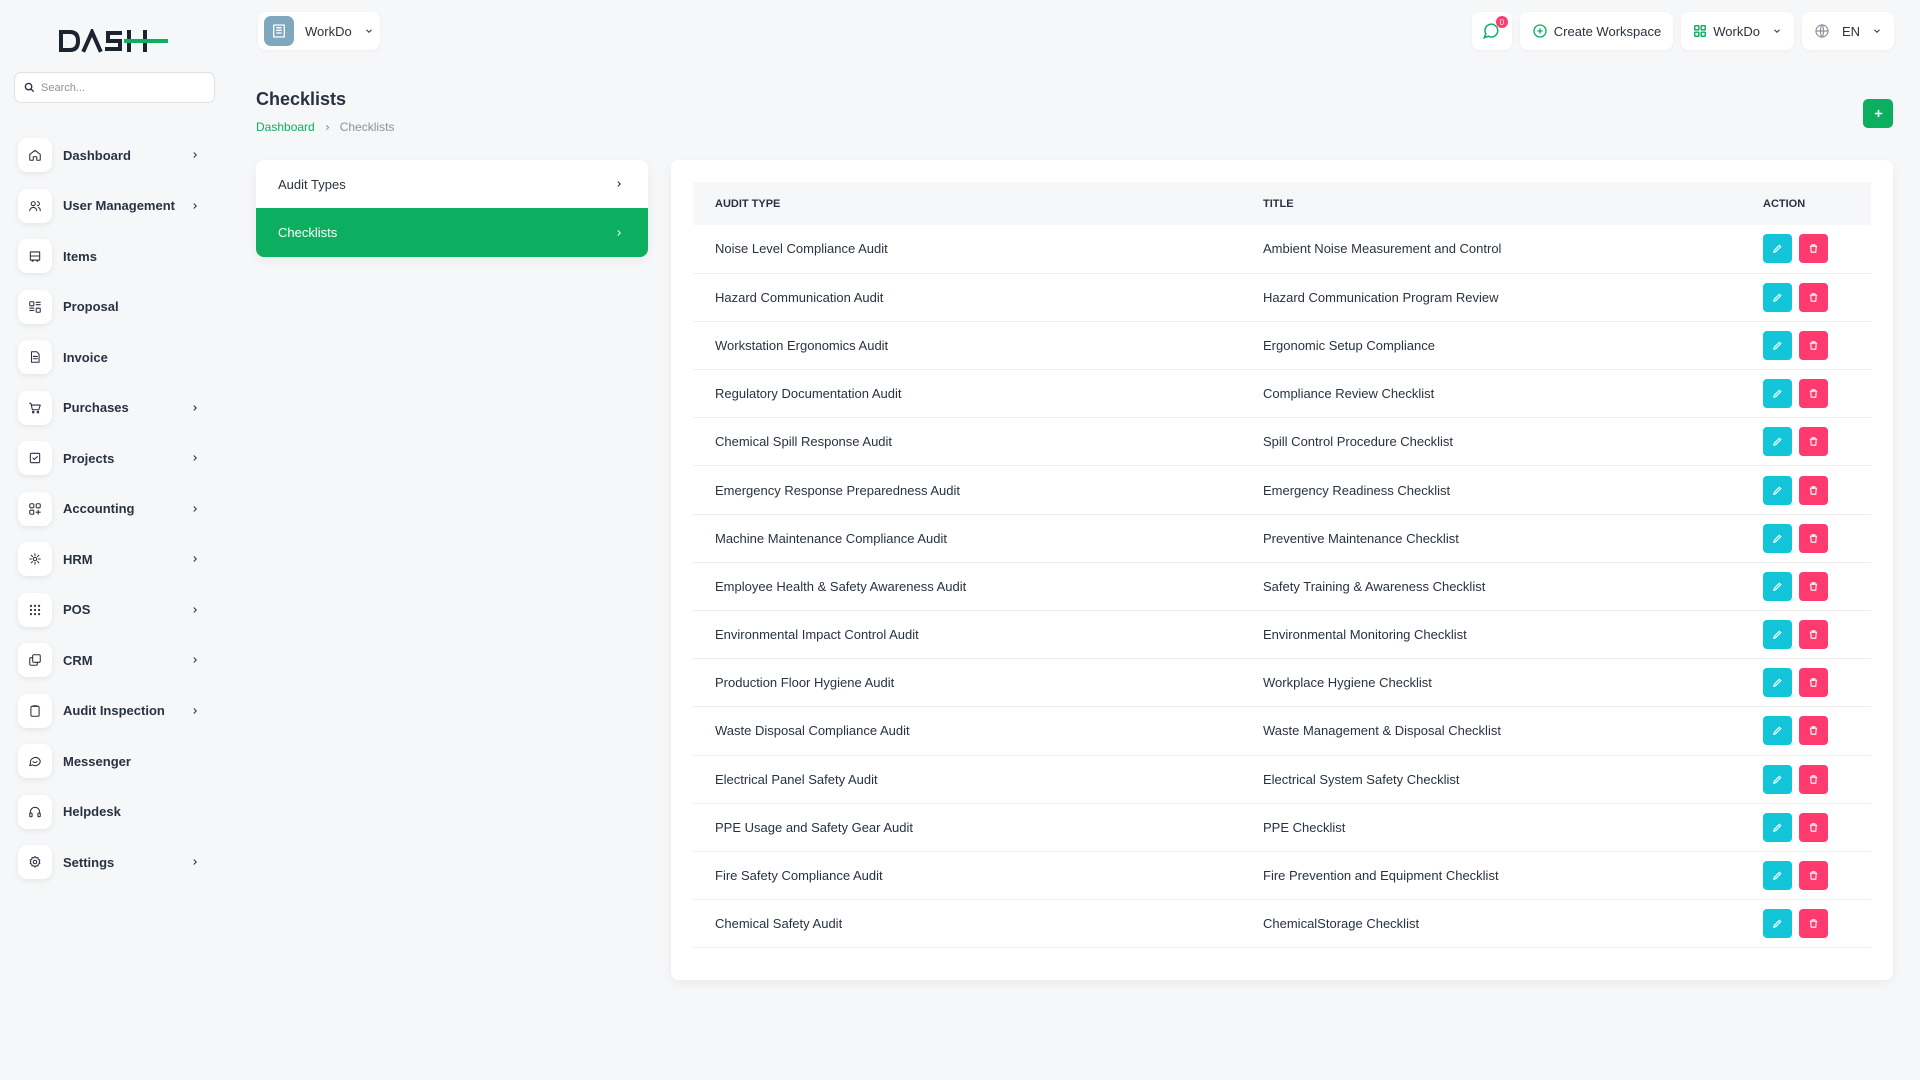  What do you see at coordinates (35, 458) in the screenshot?
I see `check-square-icon` at bounding box center [35, 458].